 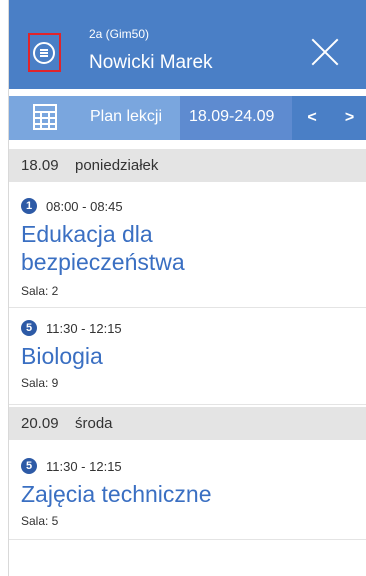 I want to click on close-icon, so click(x=325, y=52).